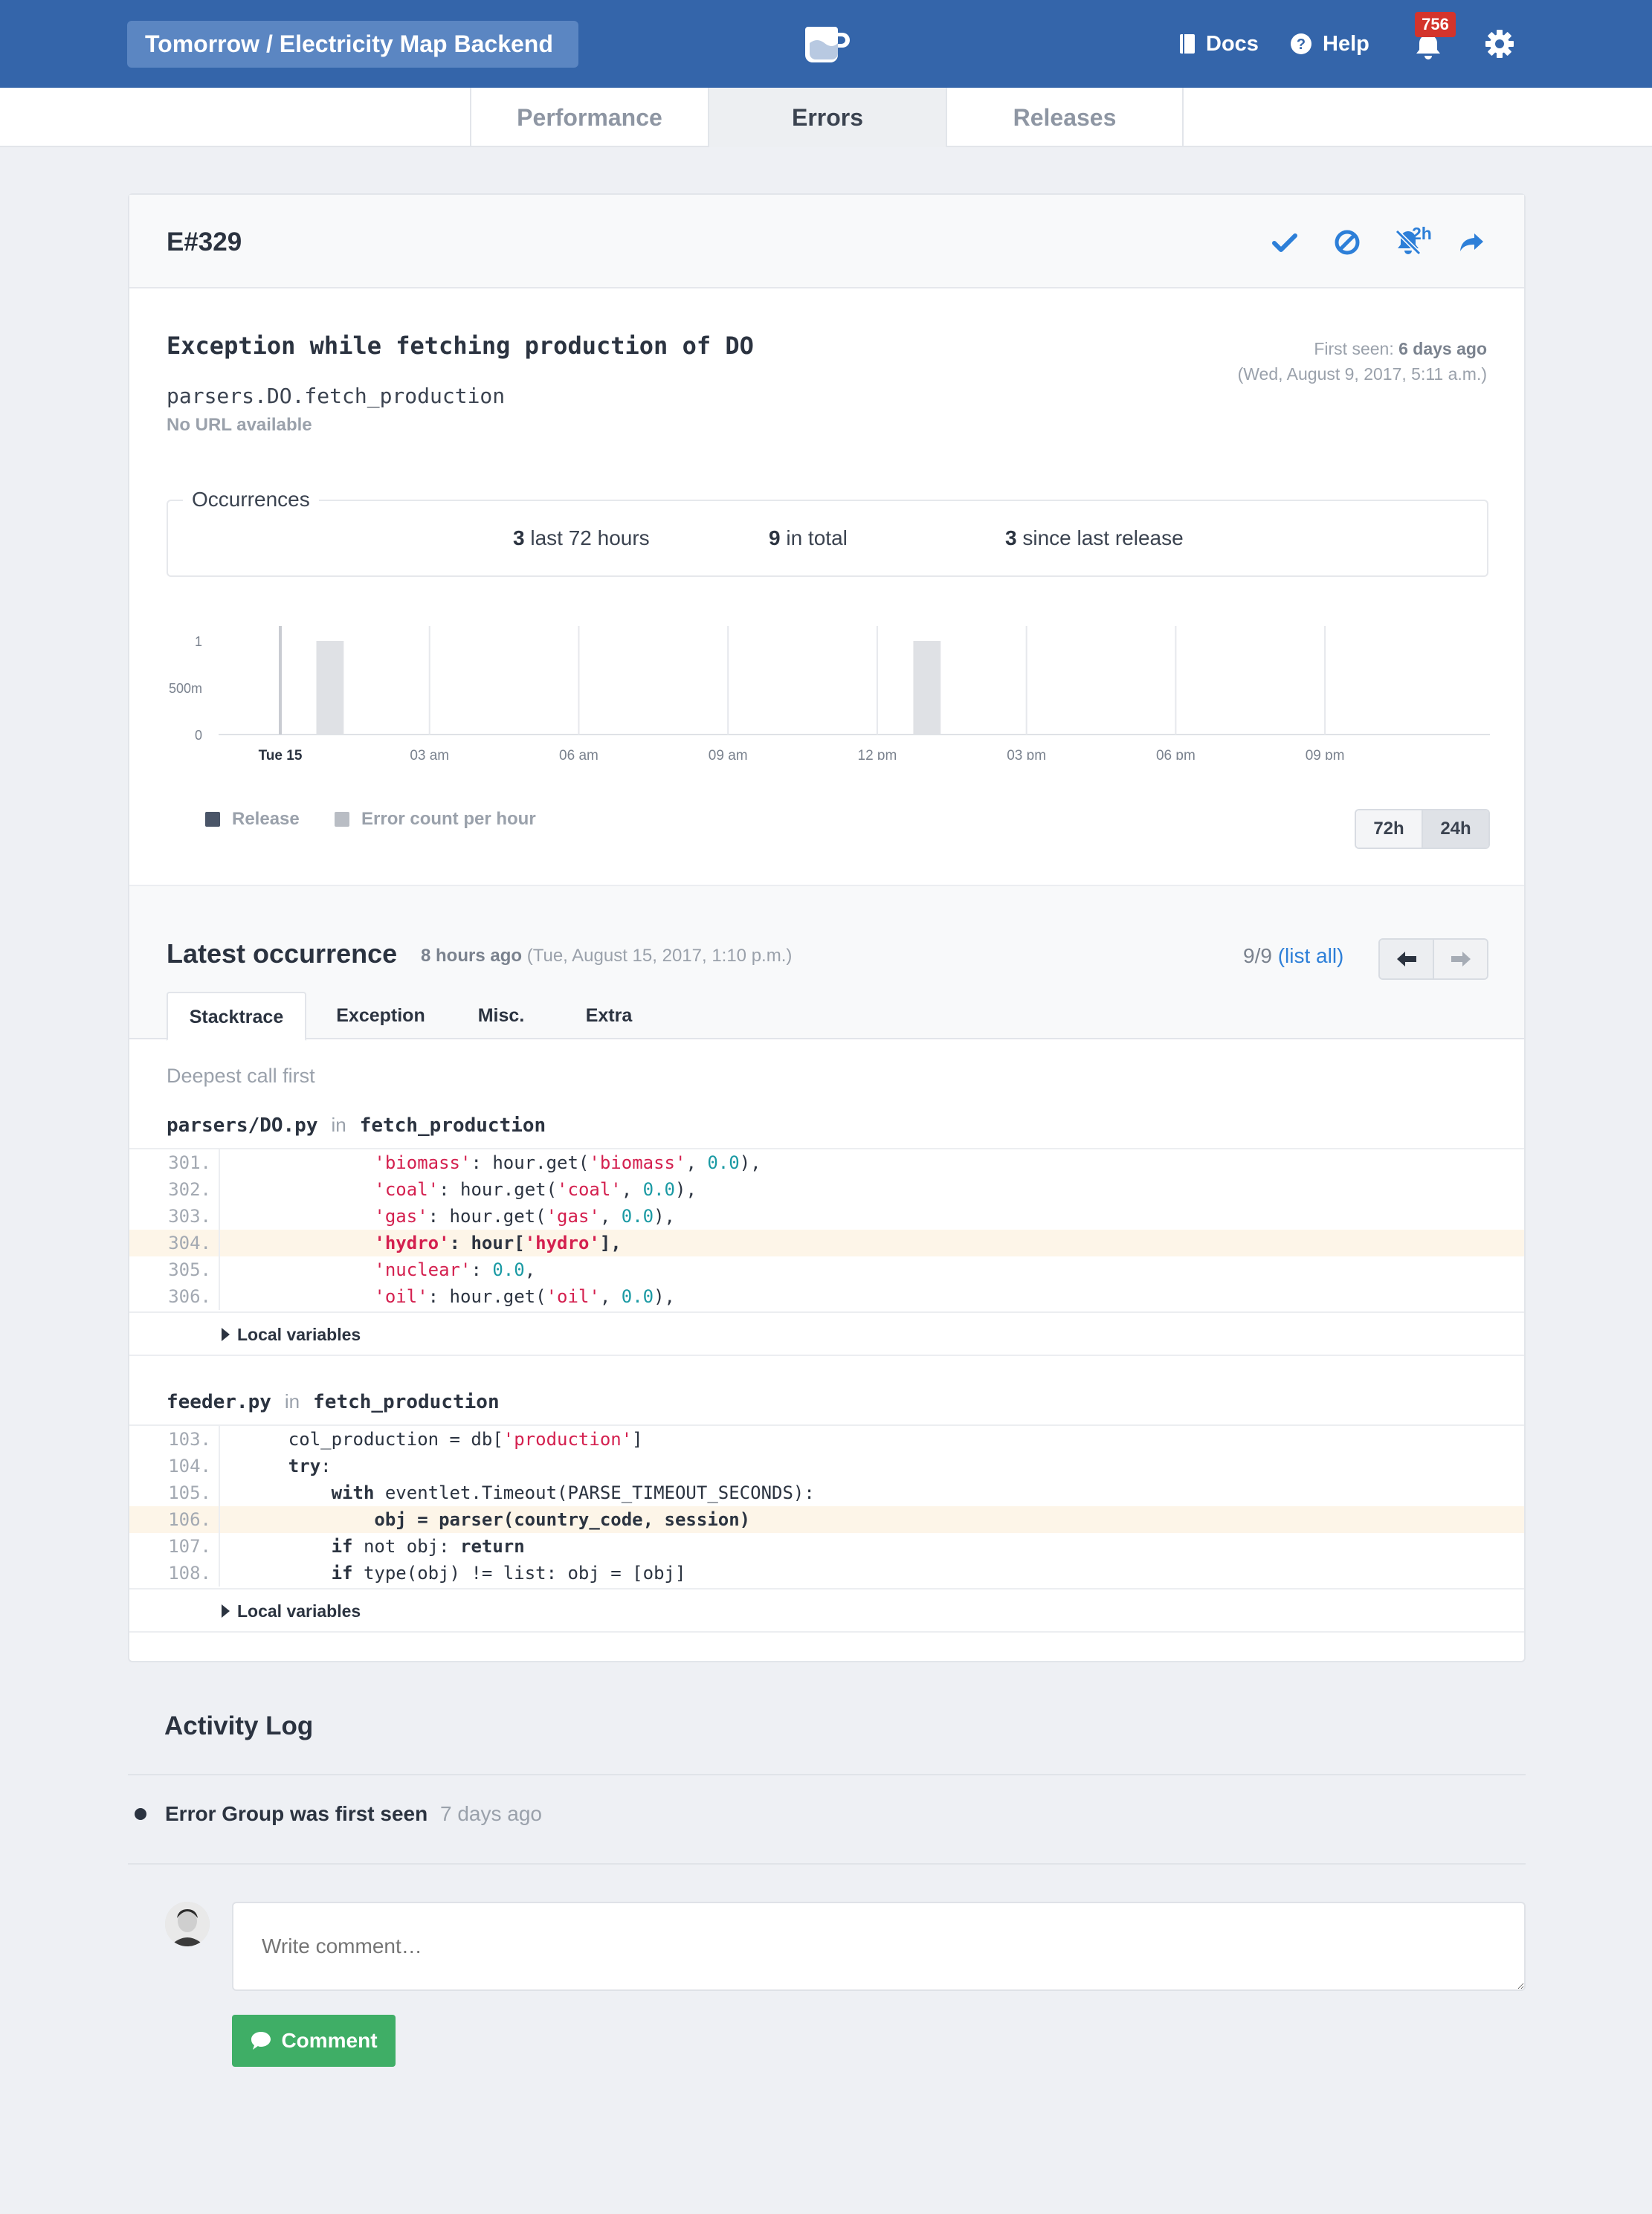 Image resolution: width=1652 pixels, height=2214 pixels. What do you see at coordinates (314, 2041) in the screenshot?
I see `comment-button: Comment` at bounding box center [314, 2041].